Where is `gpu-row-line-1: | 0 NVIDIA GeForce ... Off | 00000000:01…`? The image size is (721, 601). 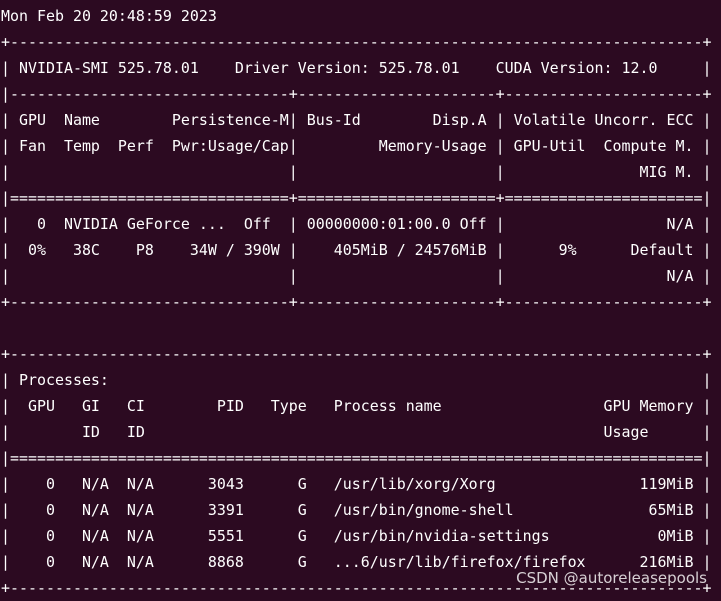 gpu-row-line-1: | 0 NVIDIA GeForce ... Off | 00000000:01… is located at coordinates (356, 224).